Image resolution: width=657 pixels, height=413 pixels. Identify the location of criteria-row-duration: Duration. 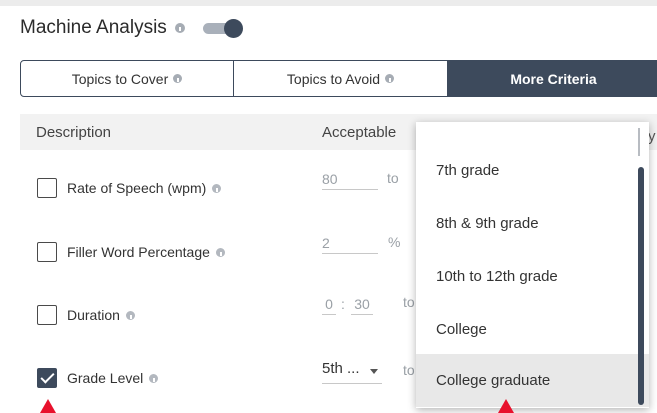
(86, 315).